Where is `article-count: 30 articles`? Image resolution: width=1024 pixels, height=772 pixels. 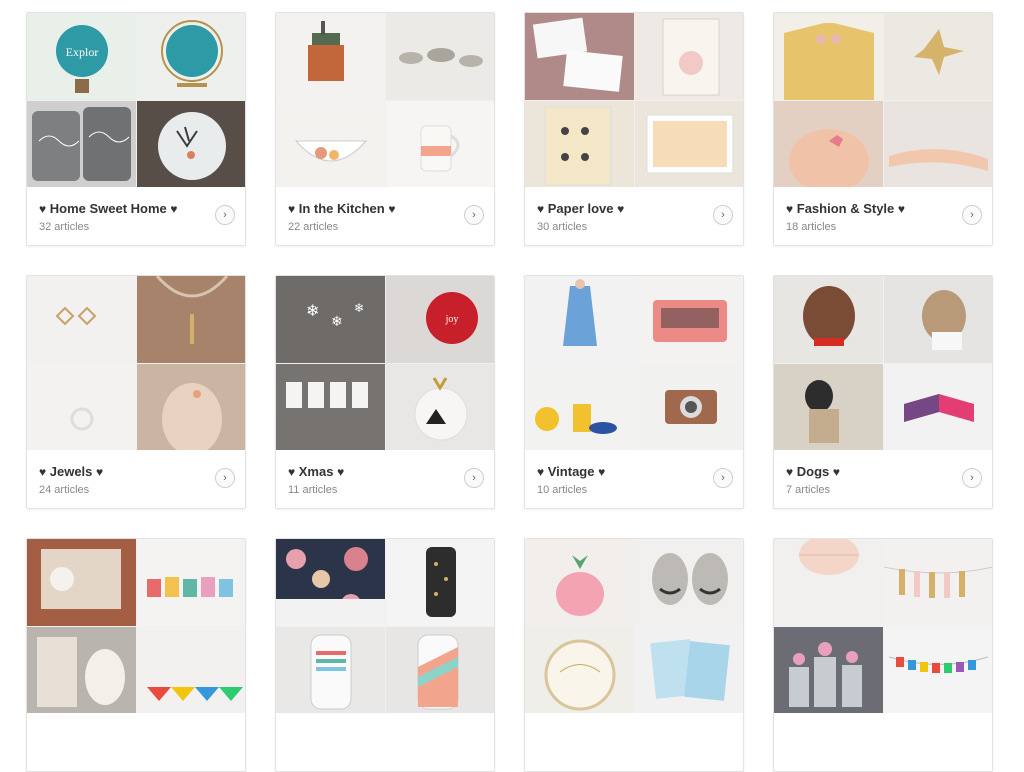
article-count: 30 articles is located at coordinates (562, 227).